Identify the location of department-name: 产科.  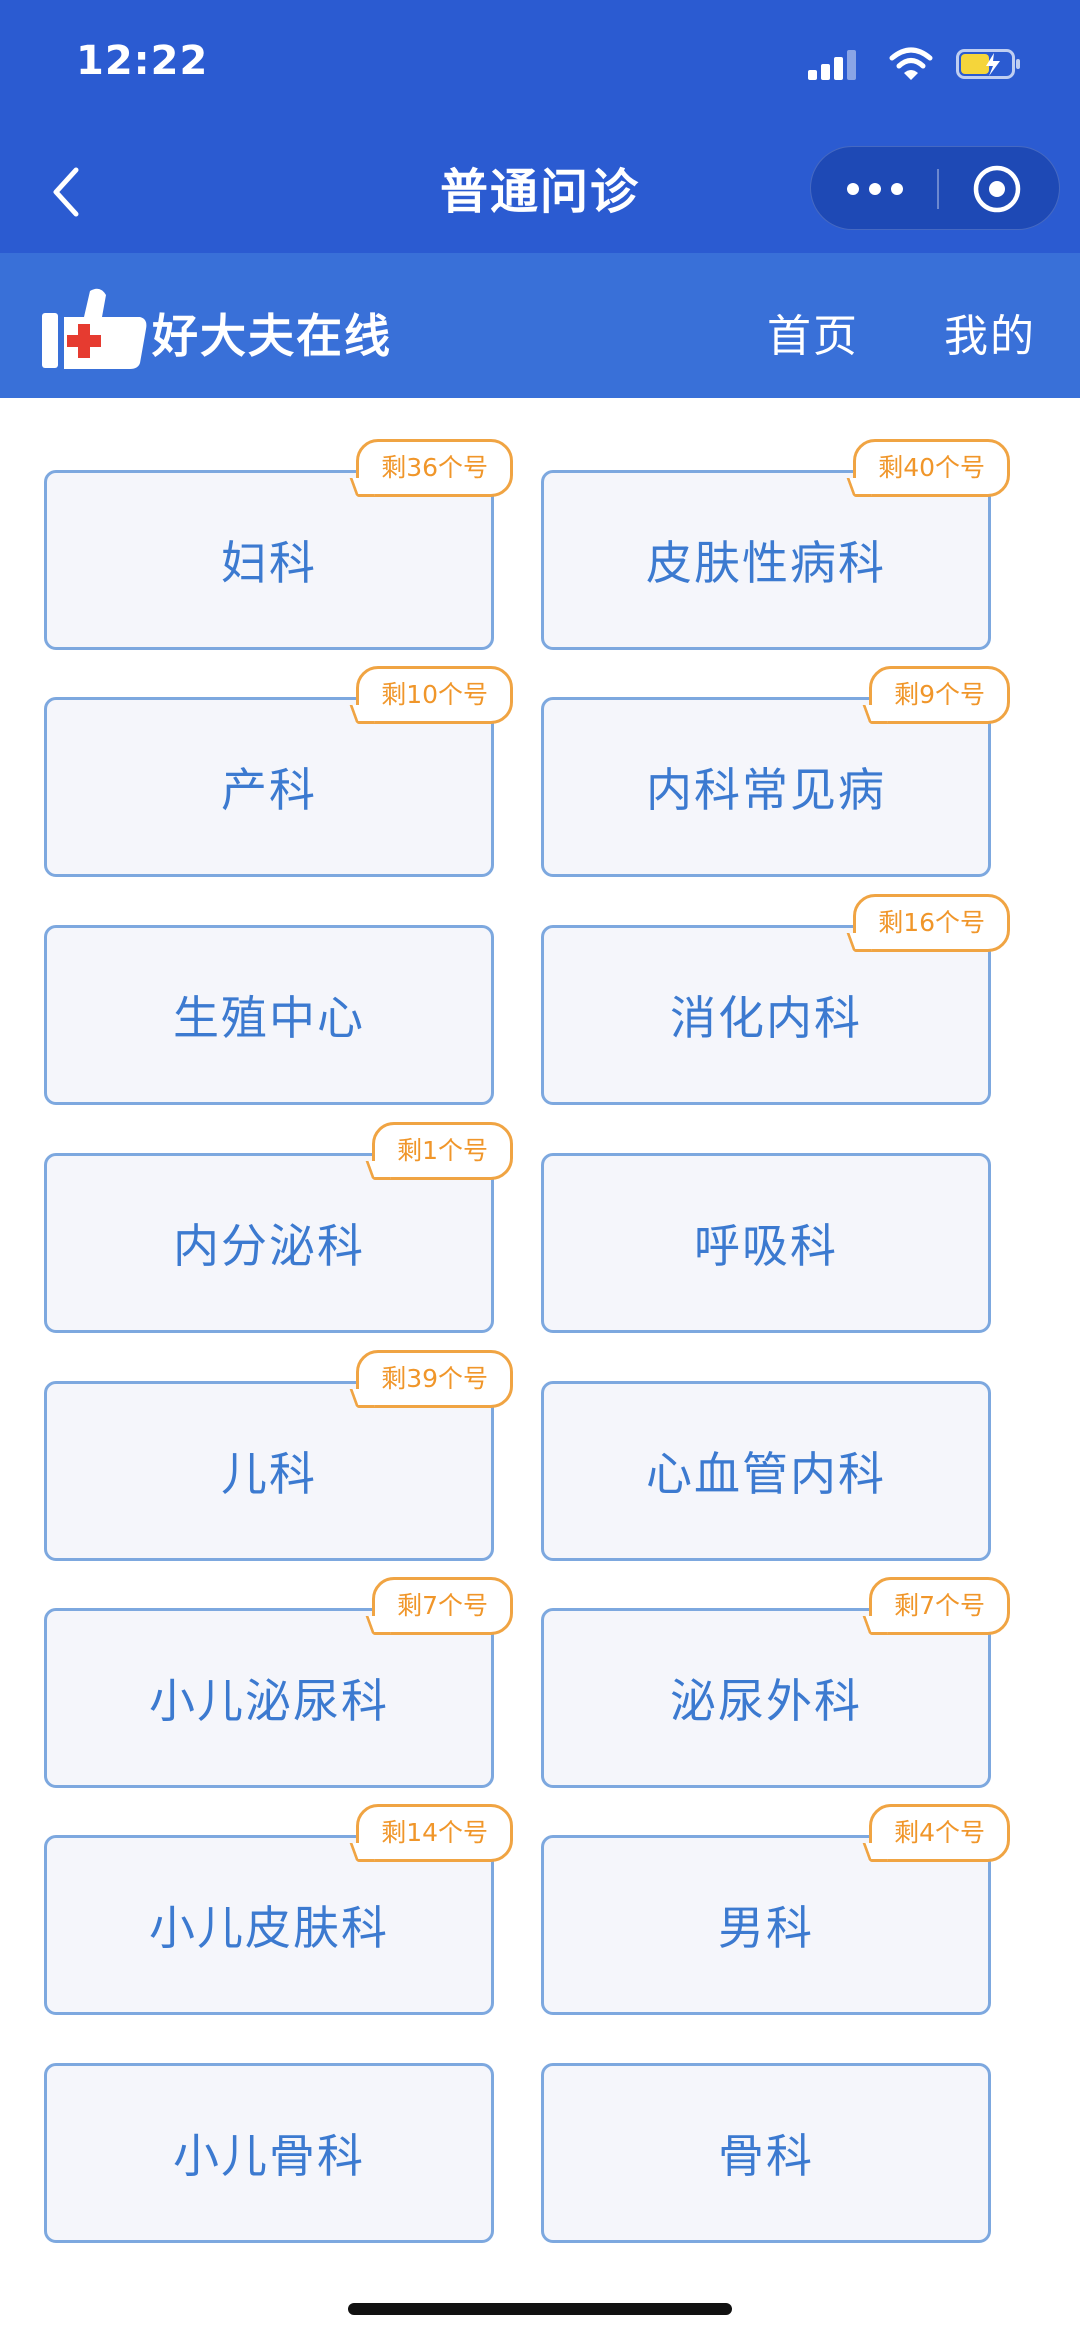
(269, 790).